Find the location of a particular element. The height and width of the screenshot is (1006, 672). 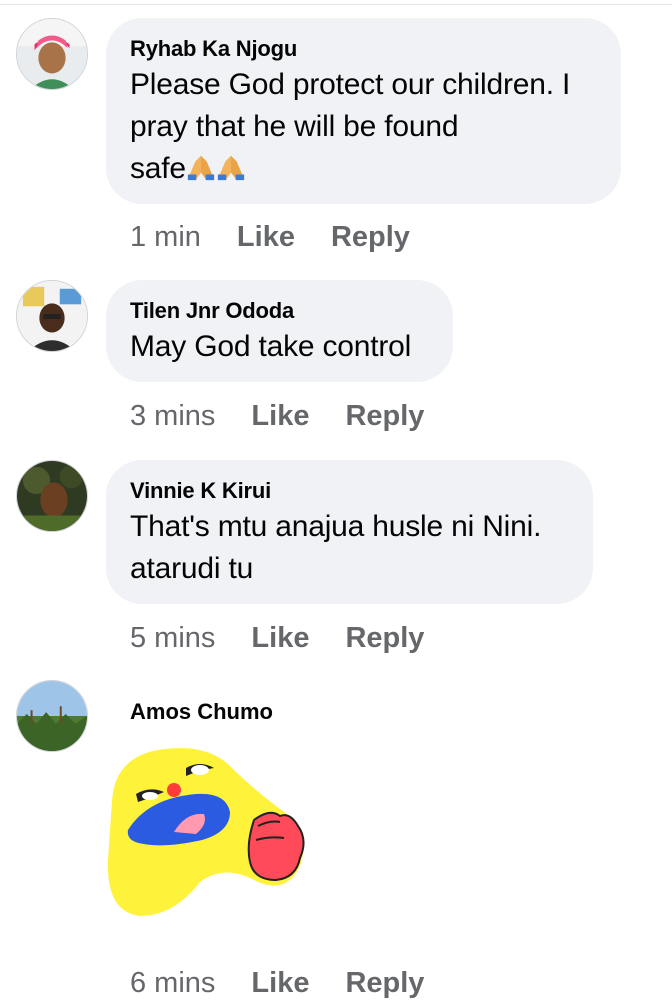

comment-bubble: Tilen Jnr Ododa May God take control is located at coordinates (279, 331).